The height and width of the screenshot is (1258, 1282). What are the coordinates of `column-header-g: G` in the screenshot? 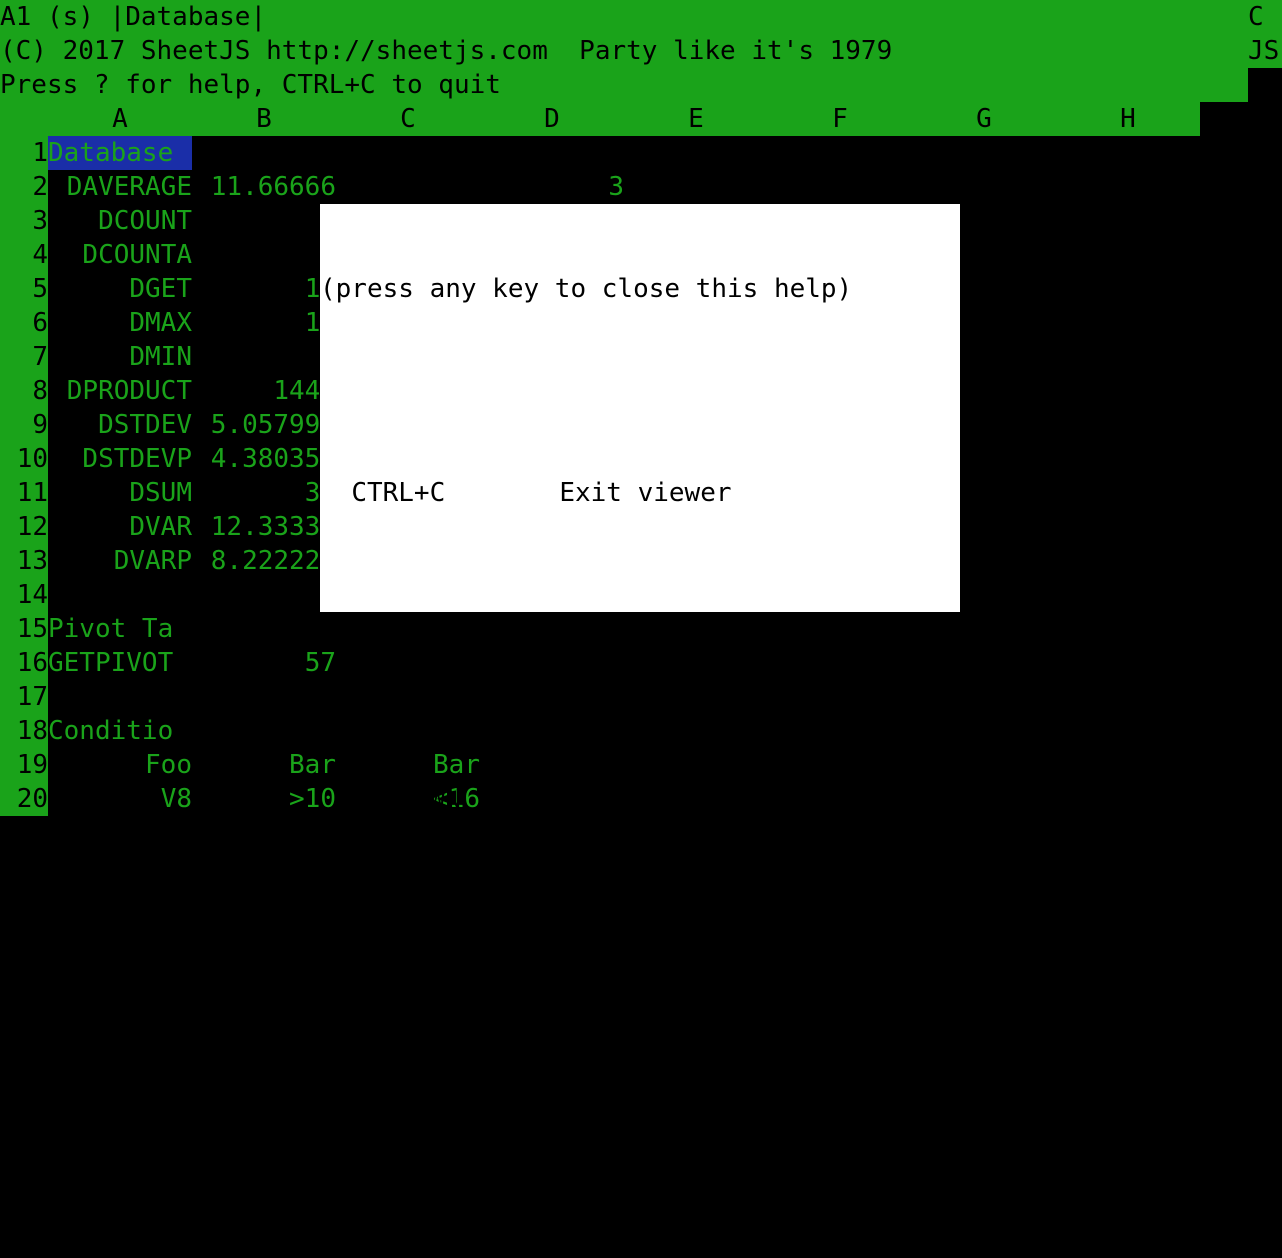 It's located at (984, 119).